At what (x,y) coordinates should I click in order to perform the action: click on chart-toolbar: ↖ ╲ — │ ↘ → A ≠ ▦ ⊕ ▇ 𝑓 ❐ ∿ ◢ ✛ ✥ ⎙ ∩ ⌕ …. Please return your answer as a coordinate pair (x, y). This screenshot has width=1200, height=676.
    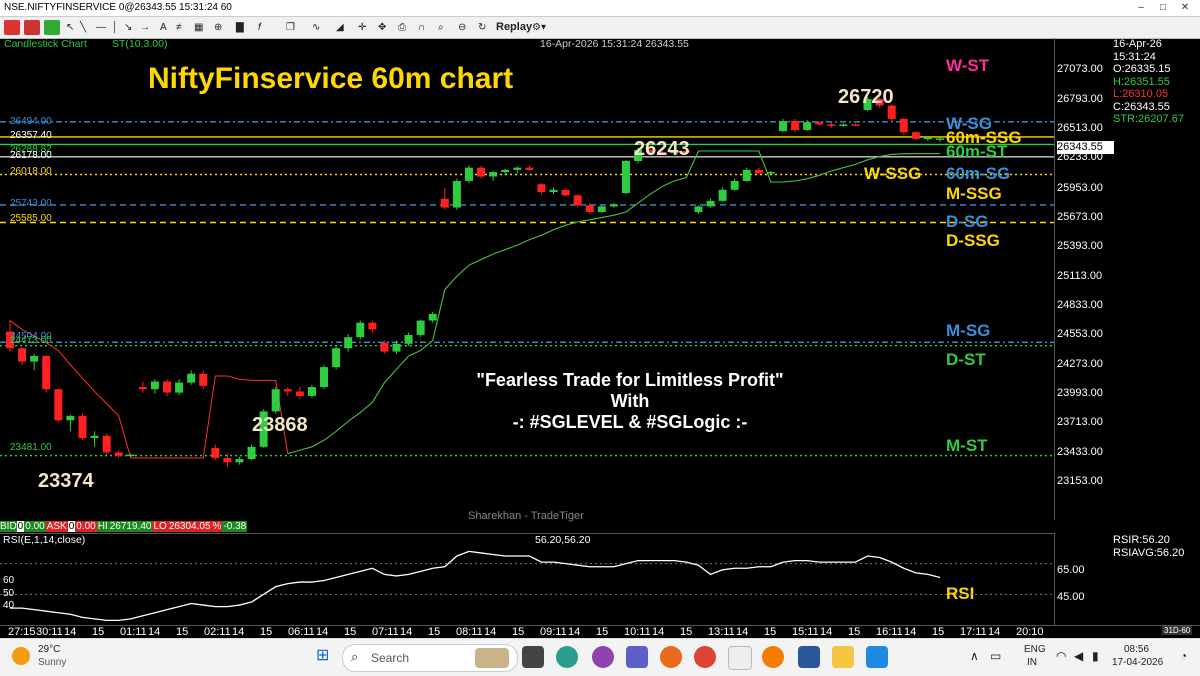
    Looking at the image, I should click on (600, 28).